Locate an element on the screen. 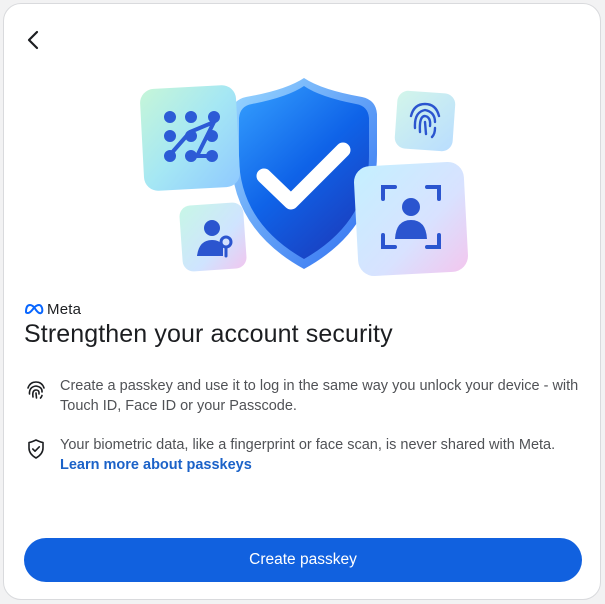 This screenshot has height=604, width=605. fingerprint-icon is located at coordinates (36, 390).